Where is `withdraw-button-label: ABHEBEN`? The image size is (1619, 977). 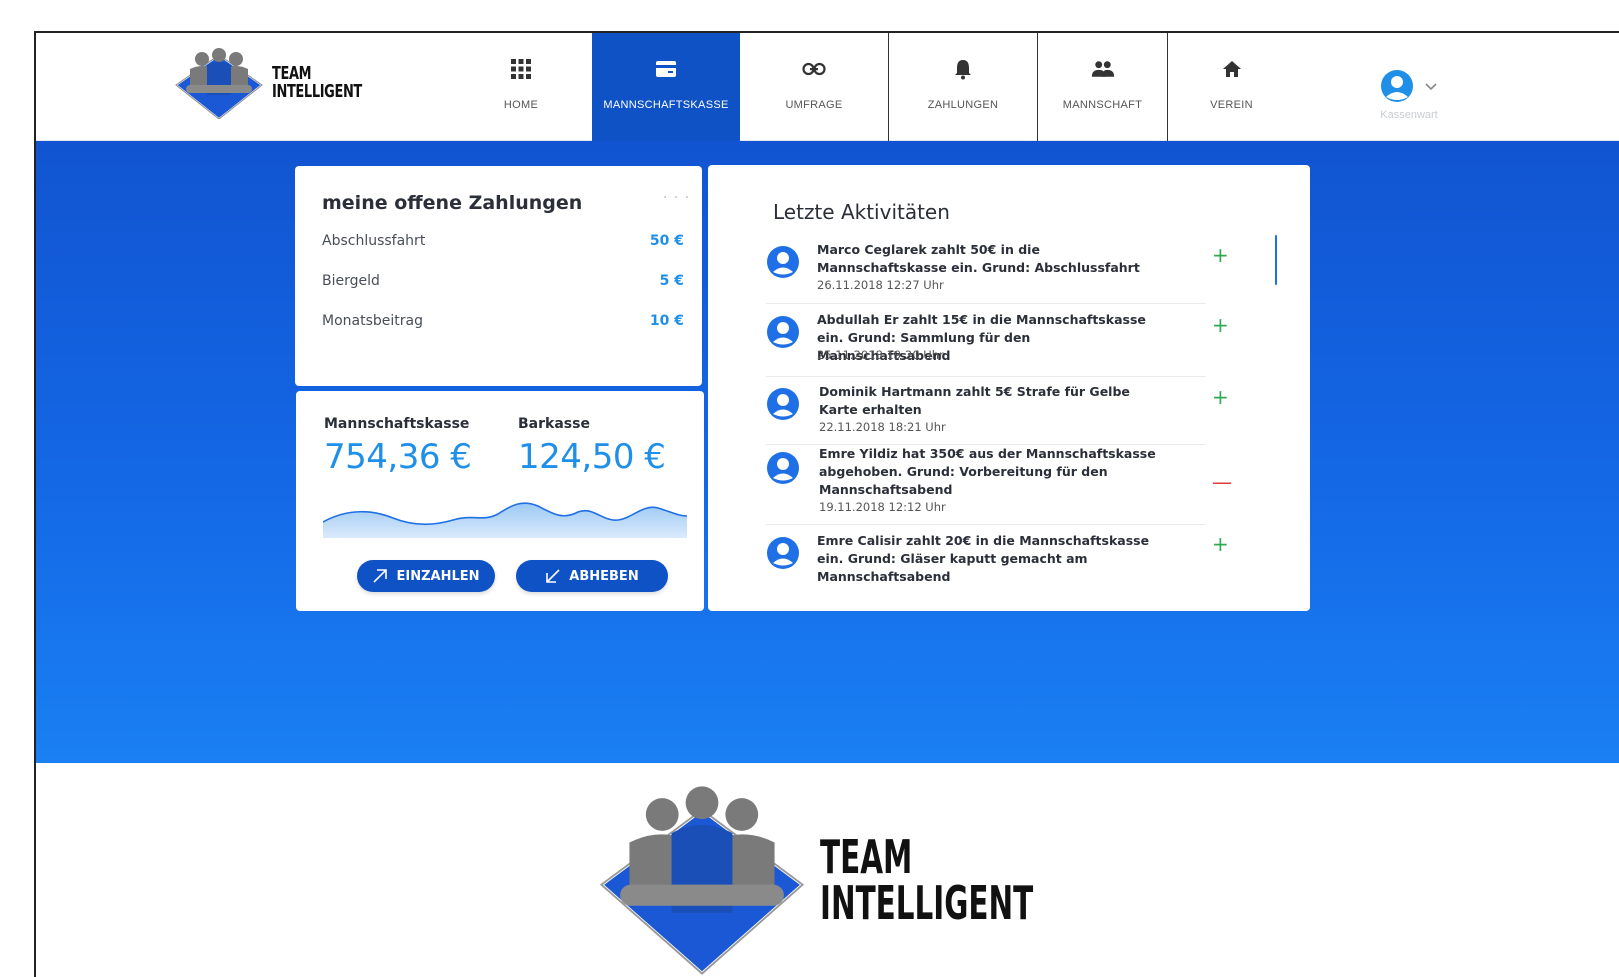 withdraw-button-label: ABHEBEN is located at coordinates (604, 576).